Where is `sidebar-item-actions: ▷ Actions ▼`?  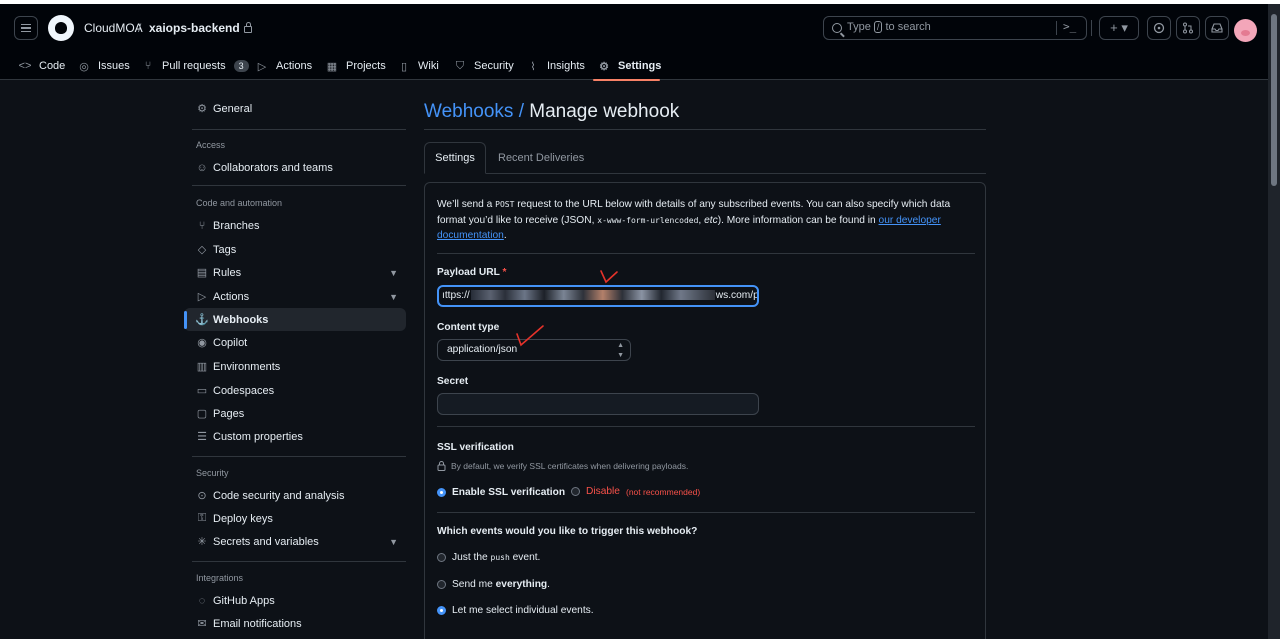 sidebar-item-actions: ▷ Actions ▼ is located at coordinates (295, 296).